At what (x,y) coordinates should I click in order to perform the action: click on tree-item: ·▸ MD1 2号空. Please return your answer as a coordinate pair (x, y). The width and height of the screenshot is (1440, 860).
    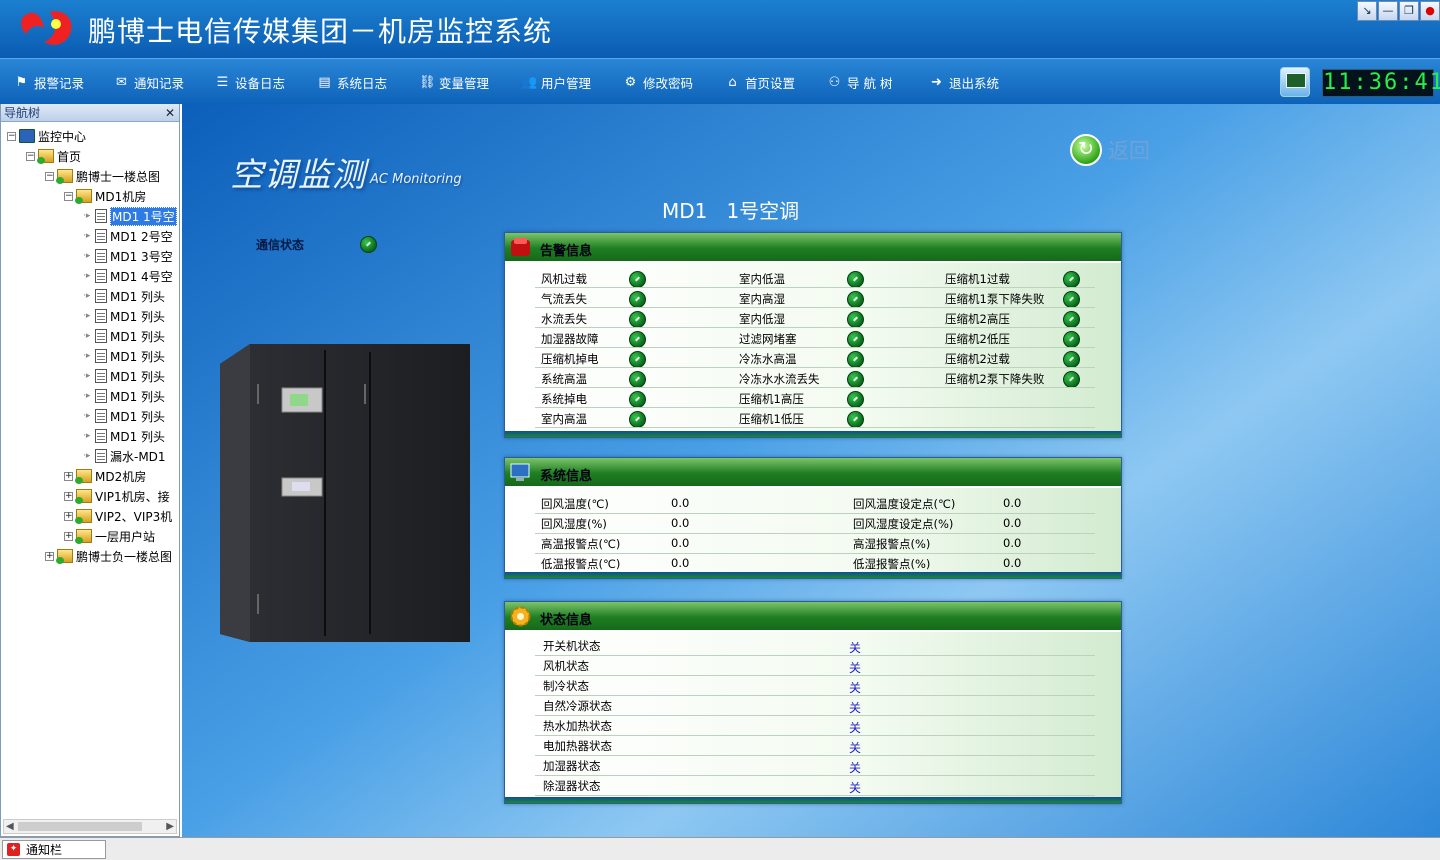
    Looking at the image, I should click on (128, 236).